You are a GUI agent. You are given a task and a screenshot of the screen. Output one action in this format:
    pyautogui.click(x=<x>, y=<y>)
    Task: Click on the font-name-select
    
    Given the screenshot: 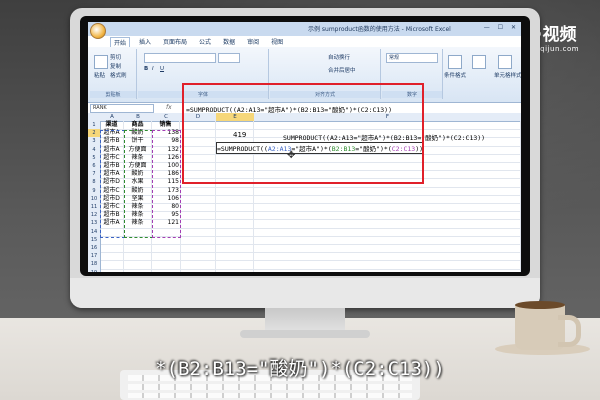 What is the action you would take?
    pyautogui.click(x=180, y=58)
    